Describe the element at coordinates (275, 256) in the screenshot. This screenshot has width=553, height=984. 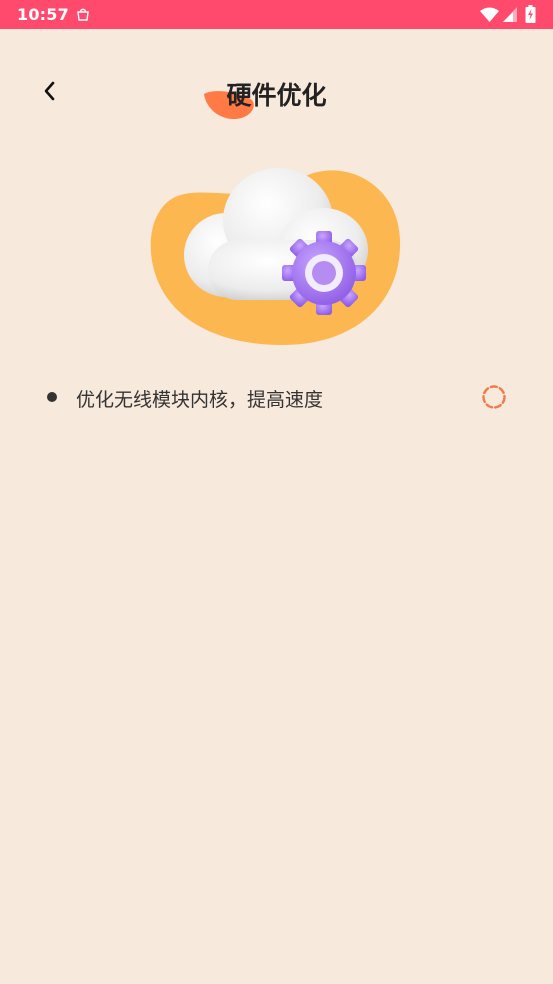
I see `cloud-gear-illustration` at that location.